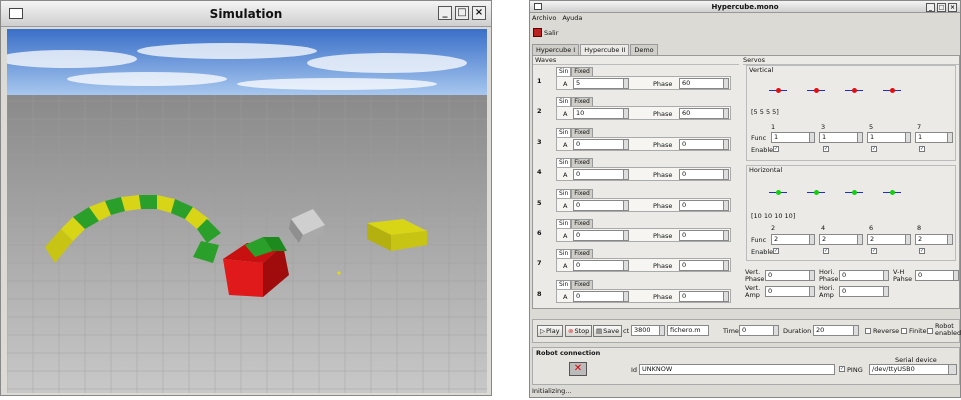 This screenshot has height=400, width=961. I want to click on amplitude-input: 5, so click(601, 83).